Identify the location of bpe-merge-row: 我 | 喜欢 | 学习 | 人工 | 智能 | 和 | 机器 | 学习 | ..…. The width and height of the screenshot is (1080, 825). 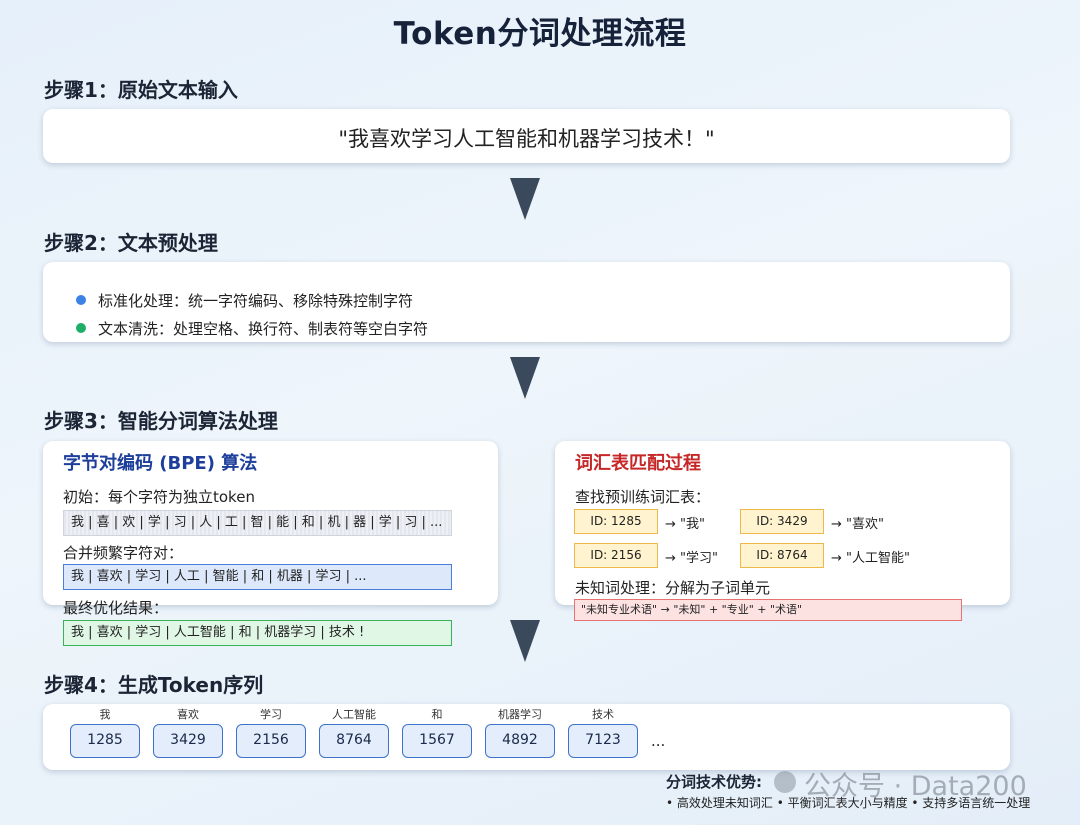
(257, 577).